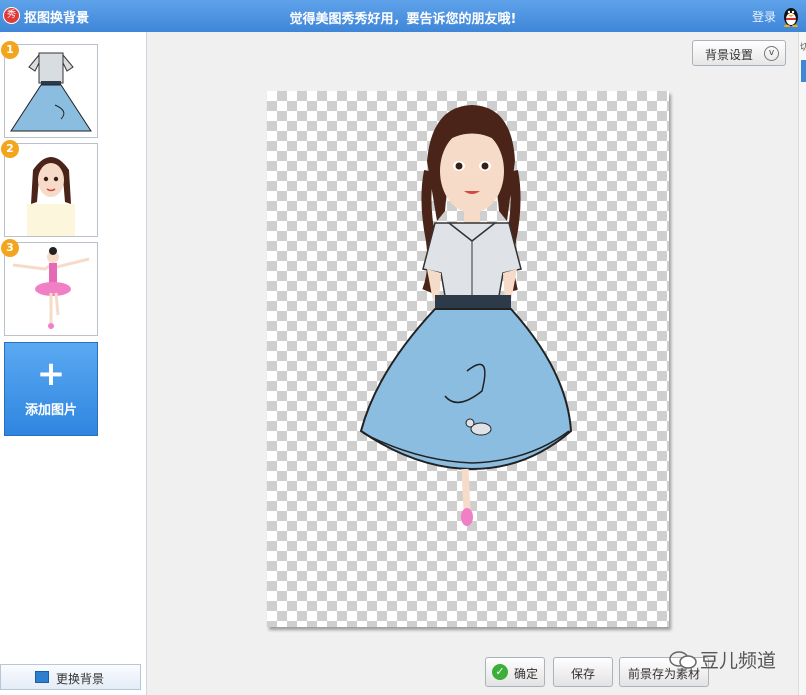 Image resolution: width=806 pixels, height=695 pixels. I want to click on background-settings-dropdown: 背景设置 v, so click(739, 53).